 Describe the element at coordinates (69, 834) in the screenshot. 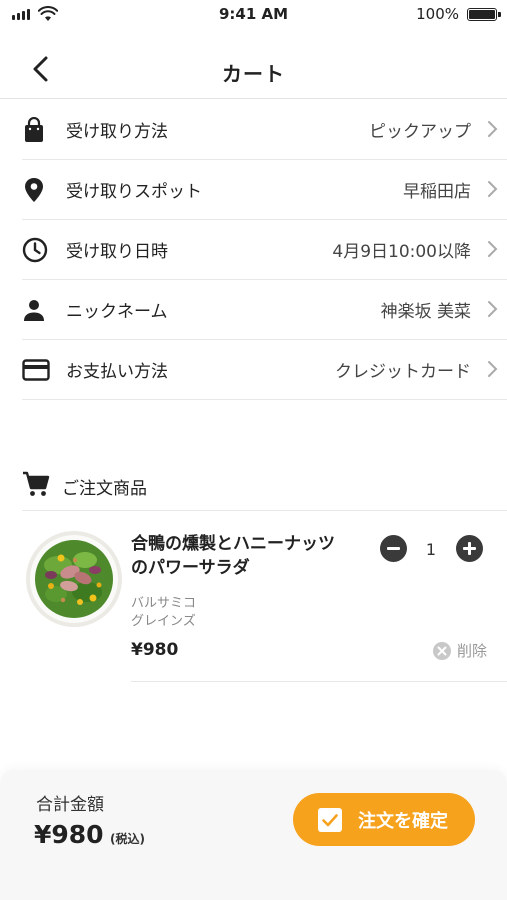

I see `total-amount: ¥980` at that location.